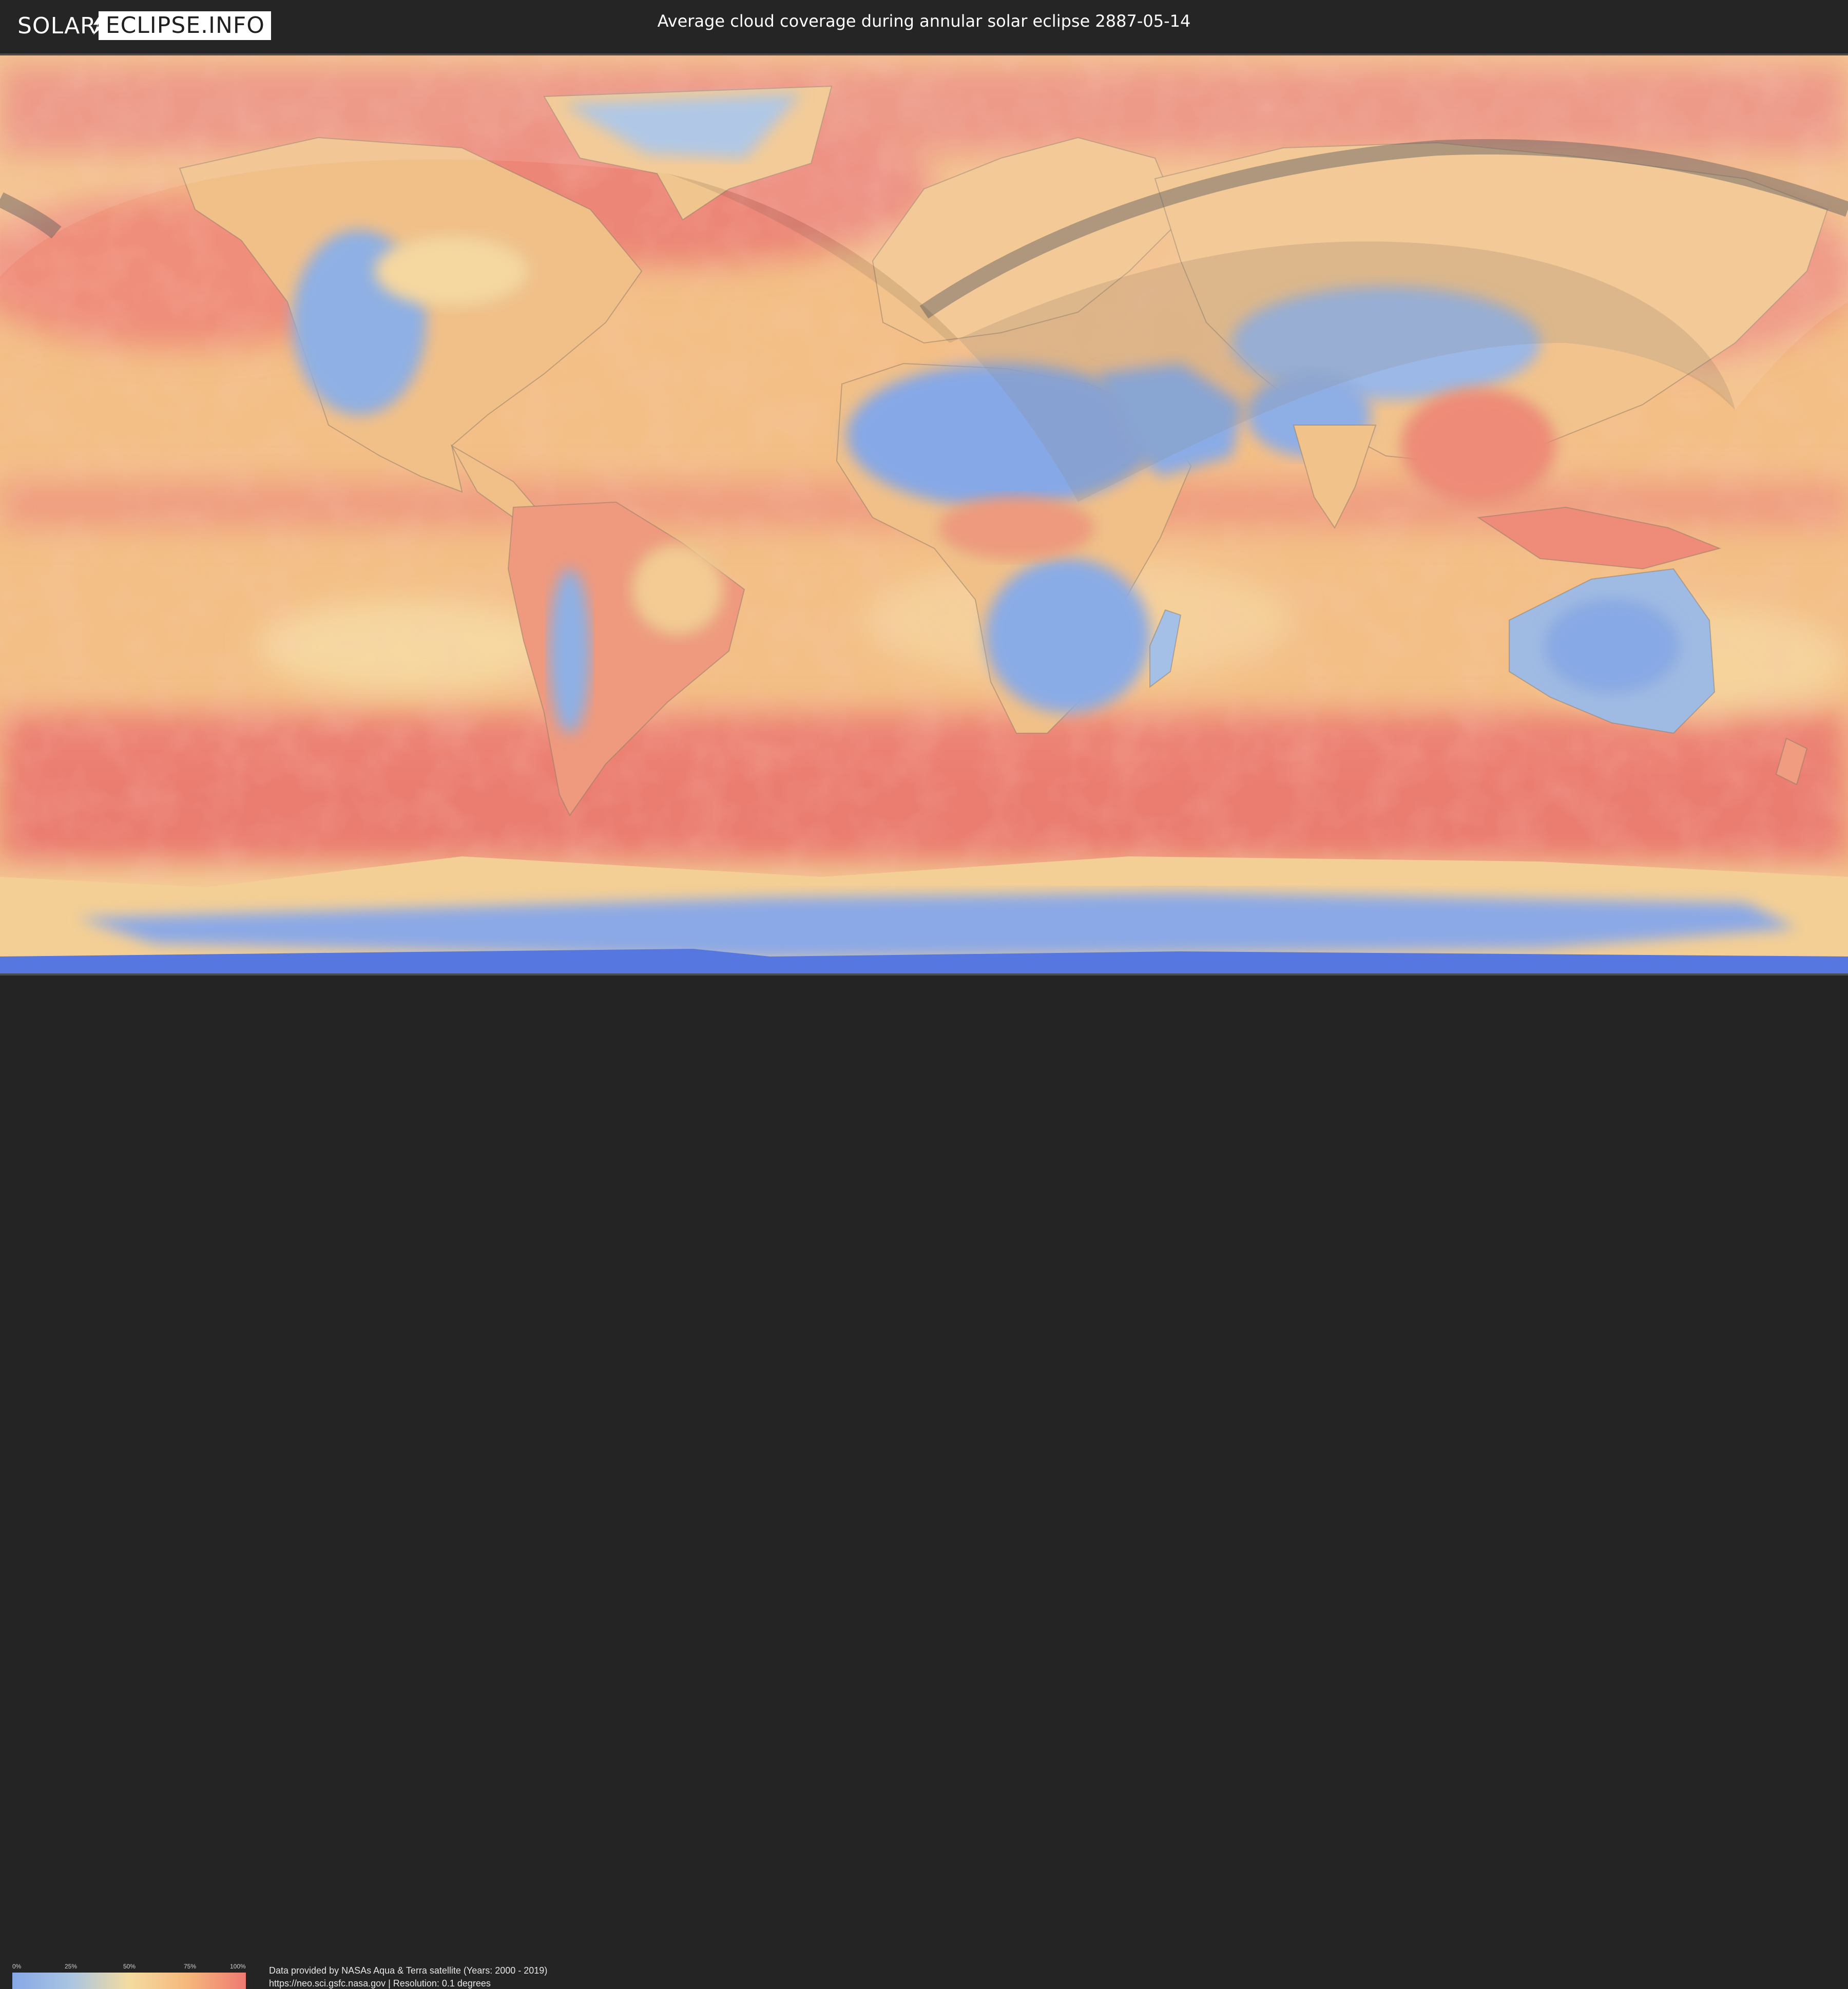 This screenshot has height=1989, width=1848. Describe the element at coordinates (190, 1966) in the screenshot. I see `legend-tick-75: 75%` at that location.